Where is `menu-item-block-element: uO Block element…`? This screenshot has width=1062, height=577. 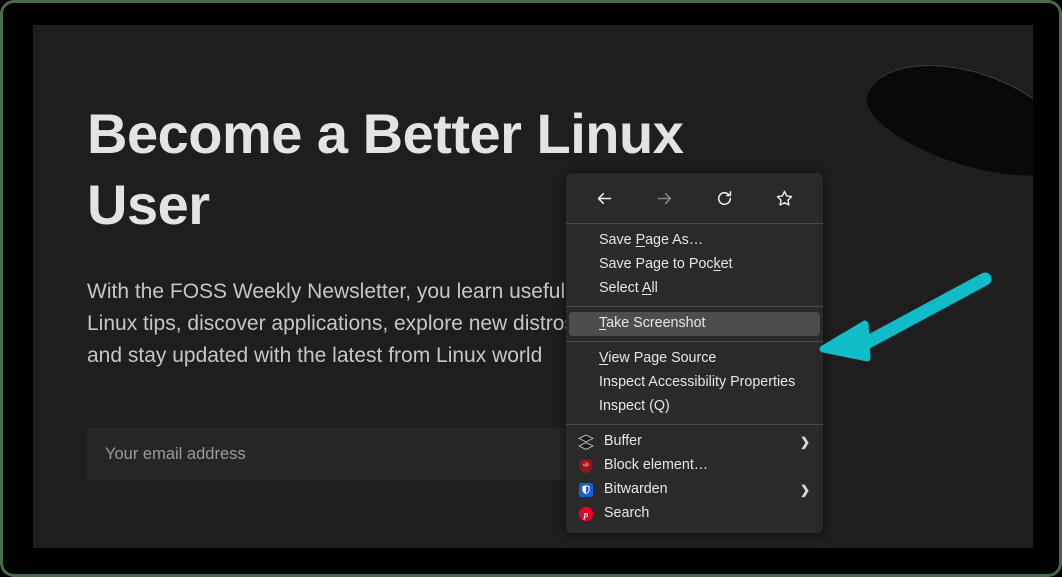
menu-item-block-element: uO Block element… is located at coordinates (694, 466).